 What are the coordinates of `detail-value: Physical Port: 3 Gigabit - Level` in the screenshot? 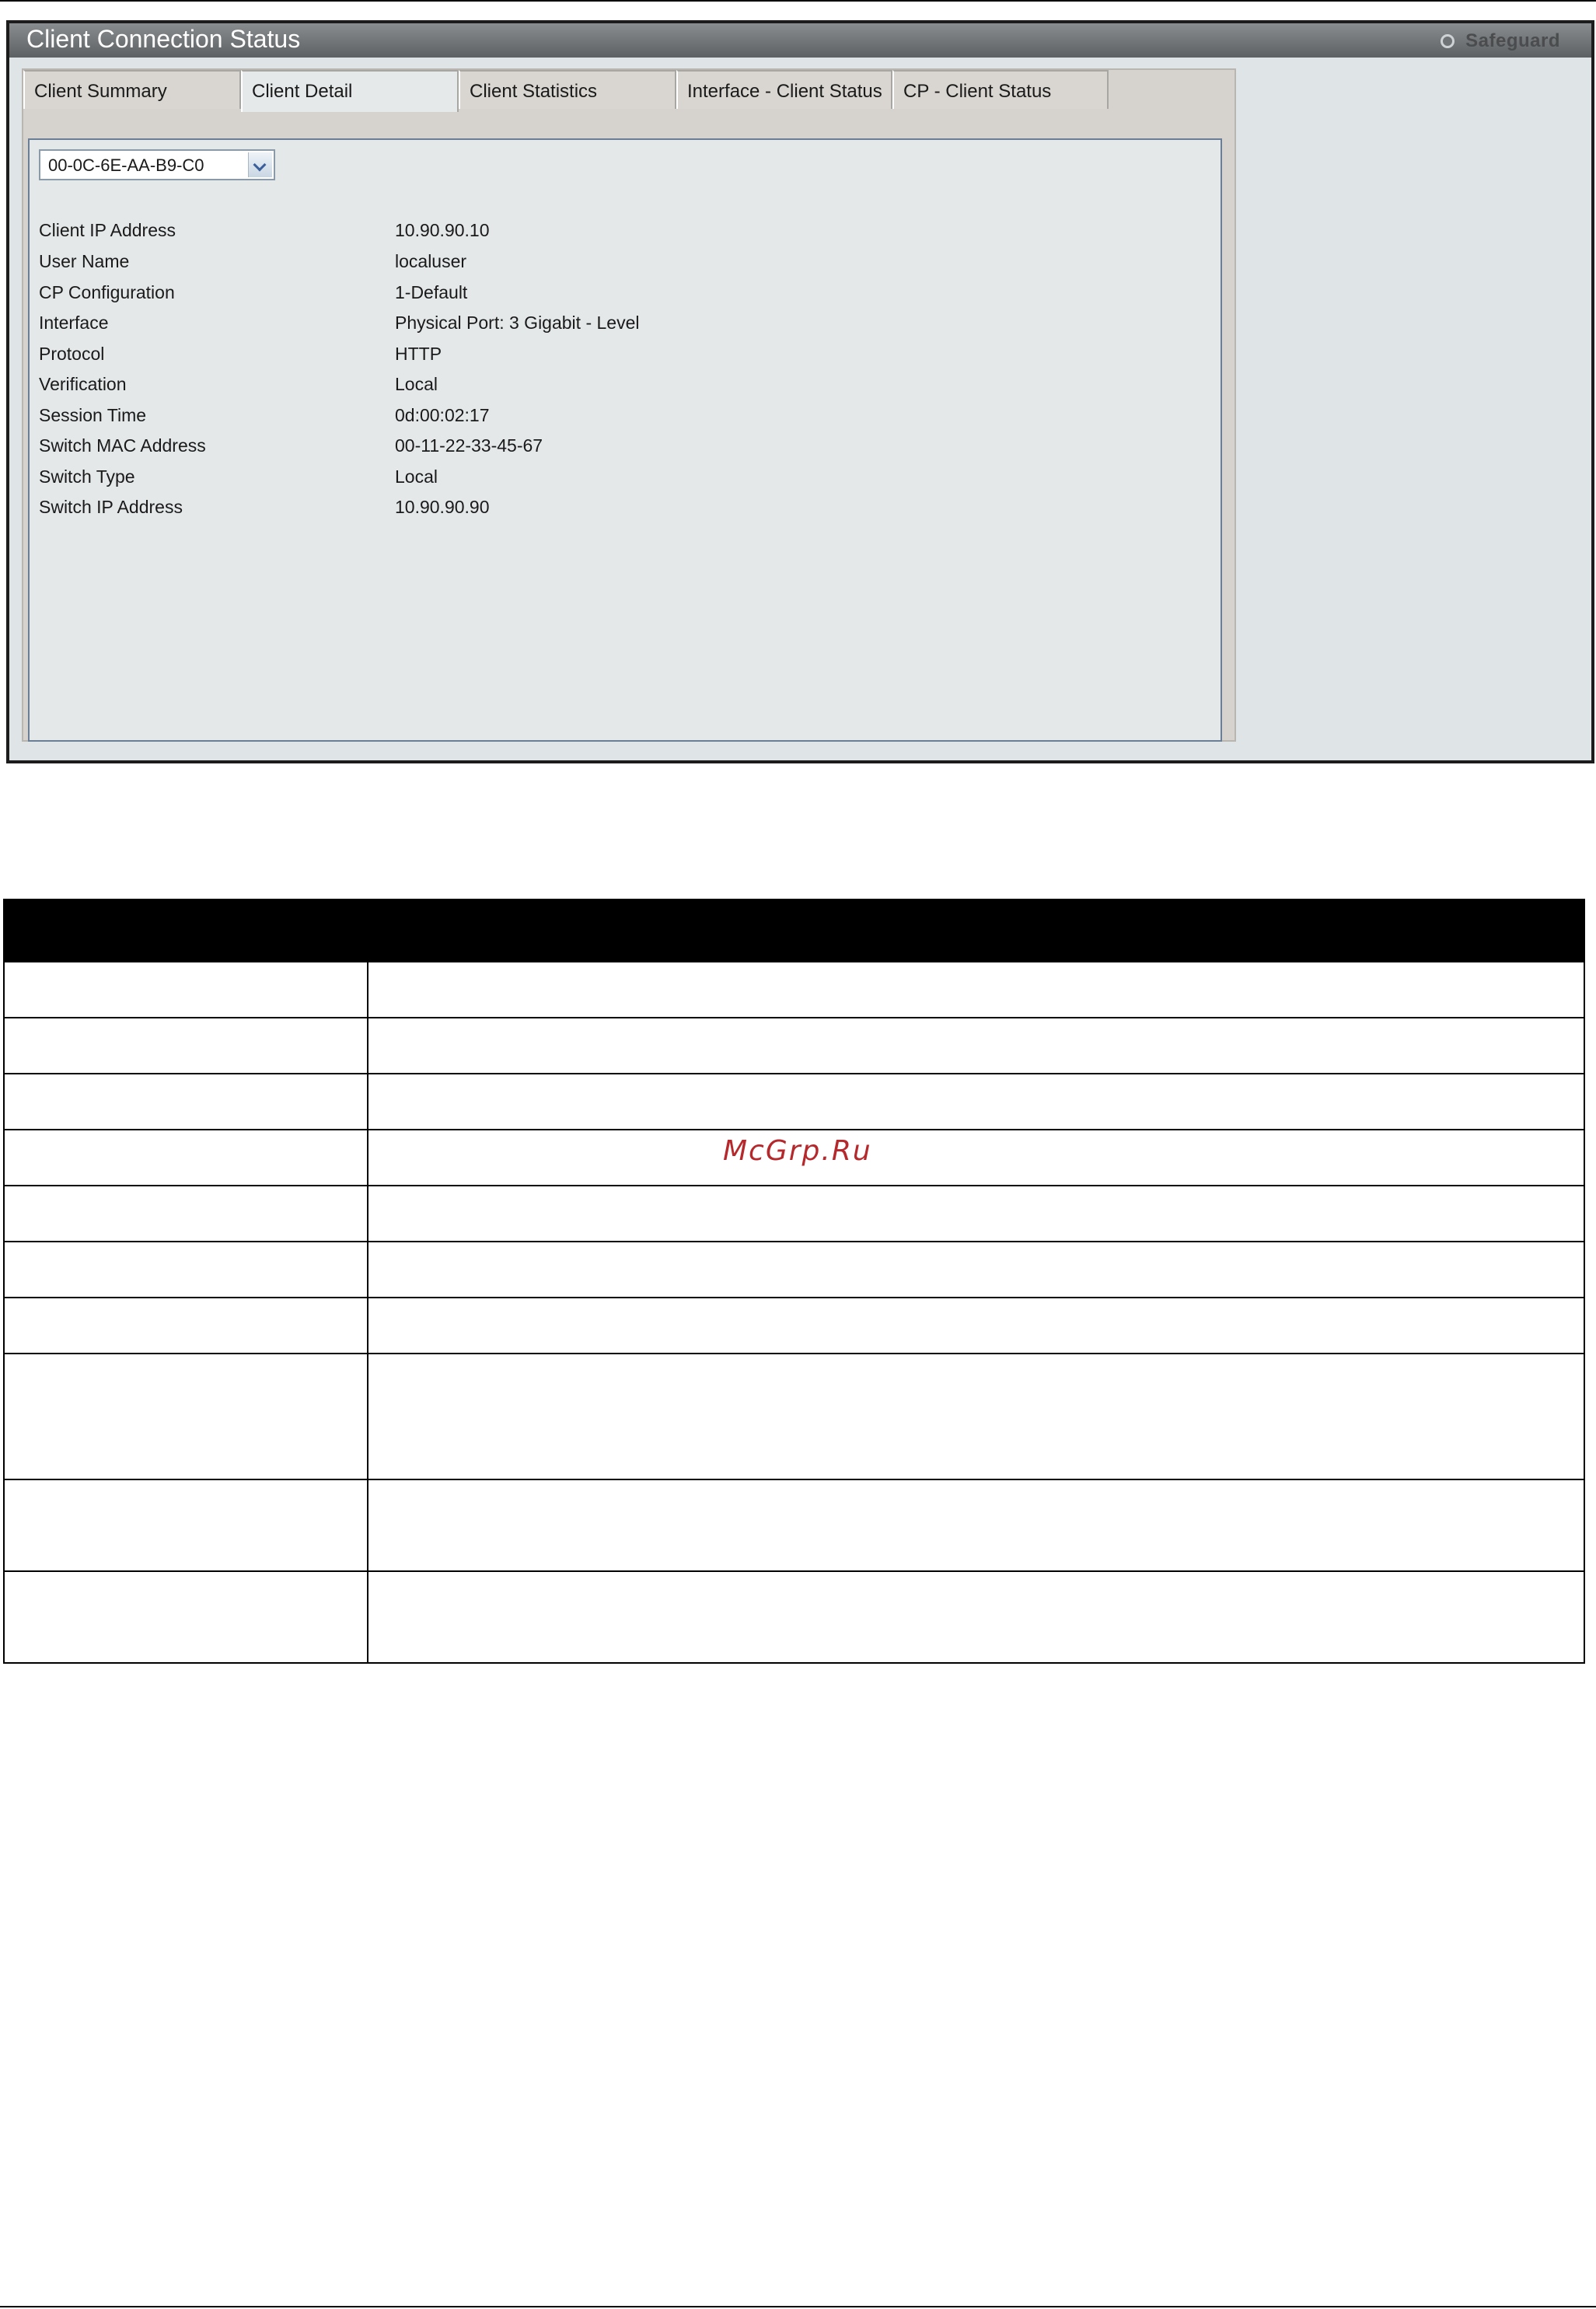 It's located at (518, 323).